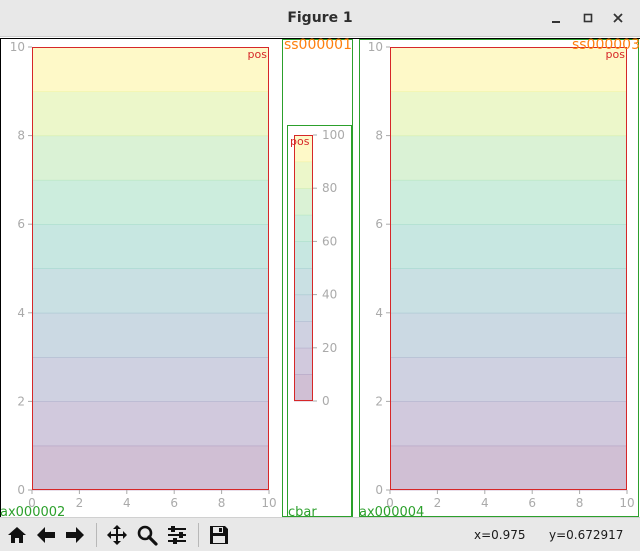 Image resolution: width=640 pixels, height=551 pixels. I want to click on move-icon, so click(117, 535).